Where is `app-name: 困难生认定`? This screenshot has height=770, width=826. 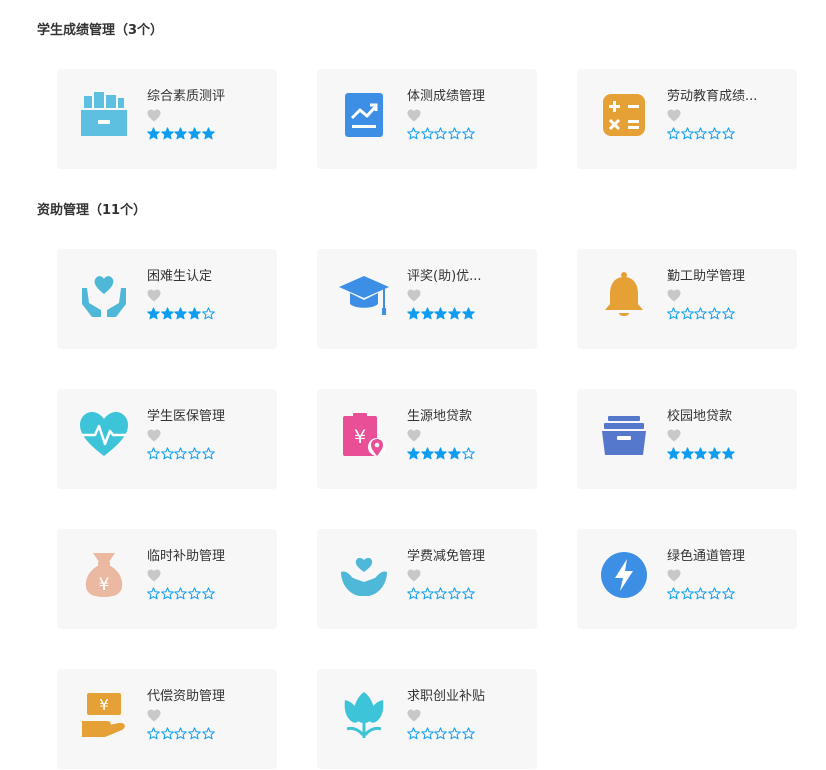
app-name: 困难生认定 is located at coordinates (180, 276).